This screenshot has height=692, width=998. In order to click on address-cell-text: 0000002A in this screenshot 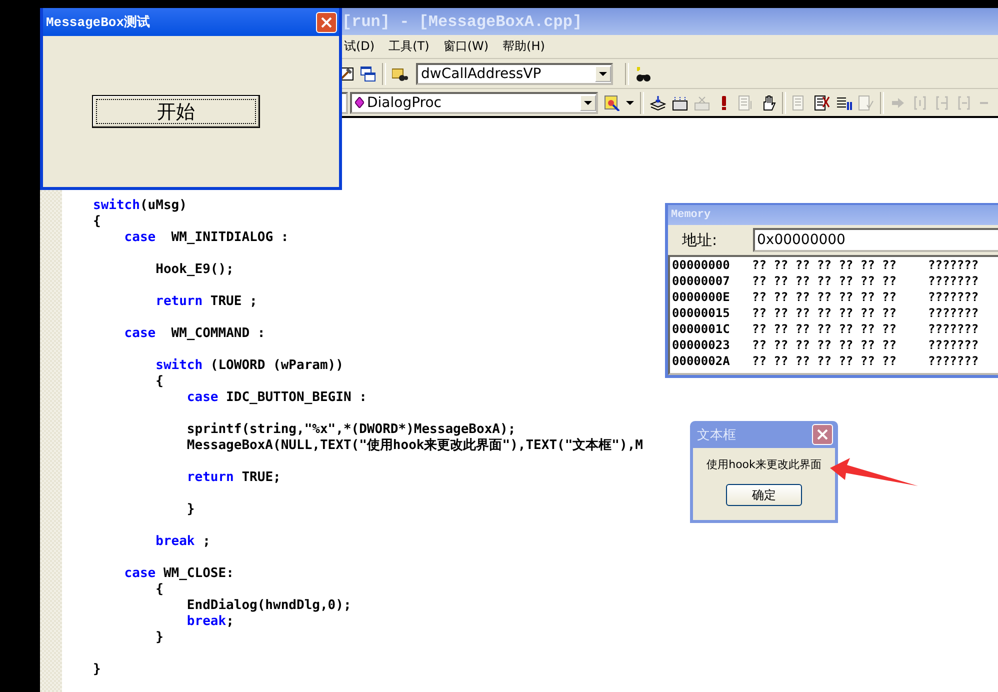, I will do `click(701, 361)`.